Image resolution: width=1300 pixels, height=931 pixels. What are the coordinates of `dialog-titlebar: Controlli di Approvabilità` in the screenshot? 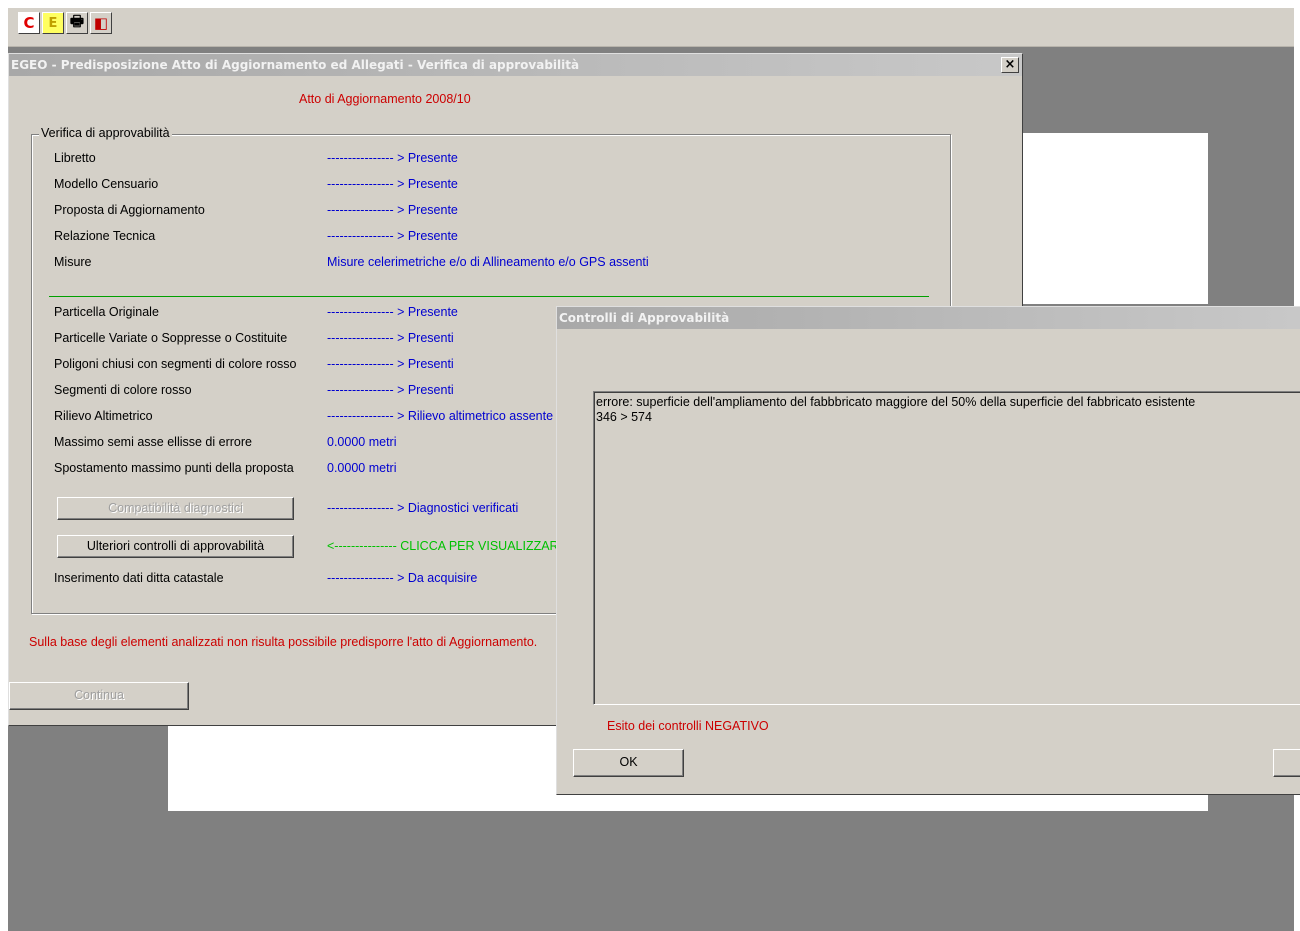 It's located at (928, 318).